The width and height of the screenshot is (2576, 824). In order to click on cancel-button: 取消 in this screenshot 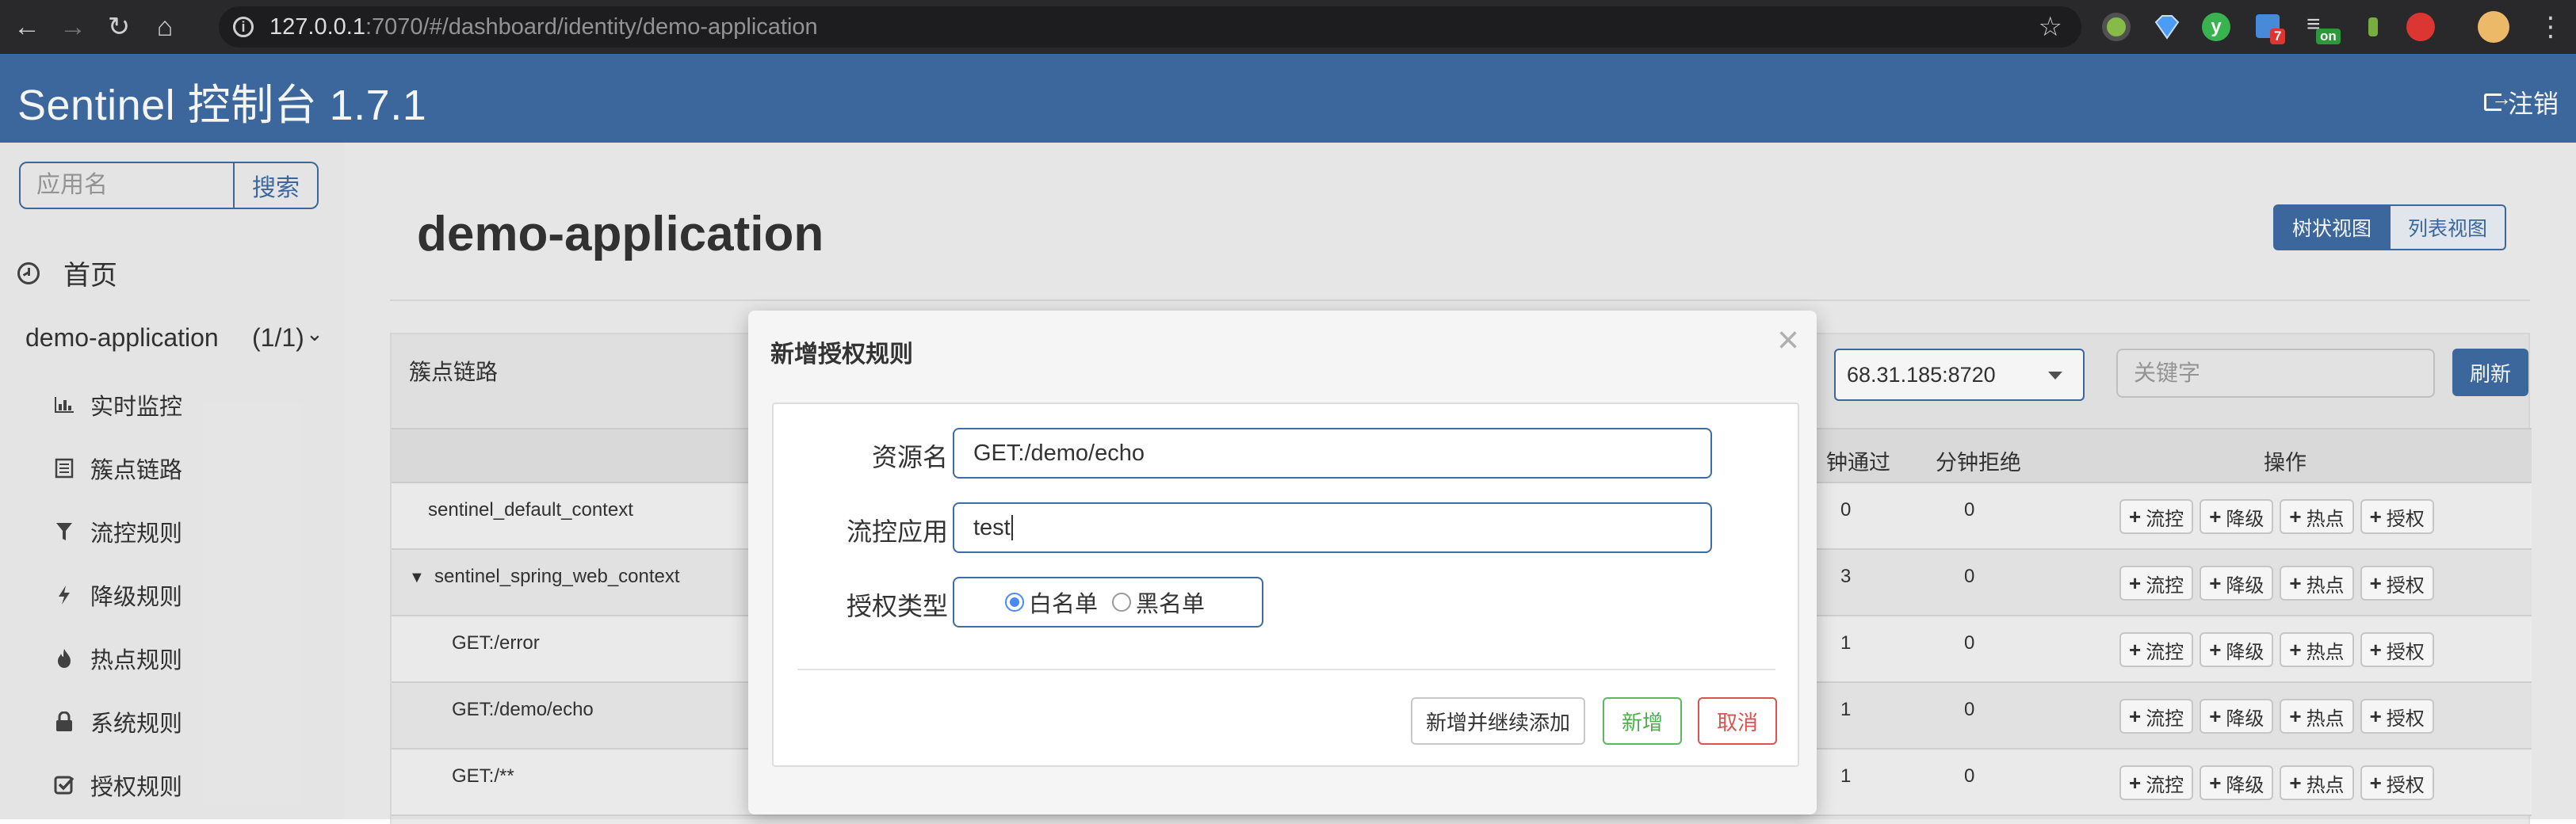, I will do `click(1737, 721)`.